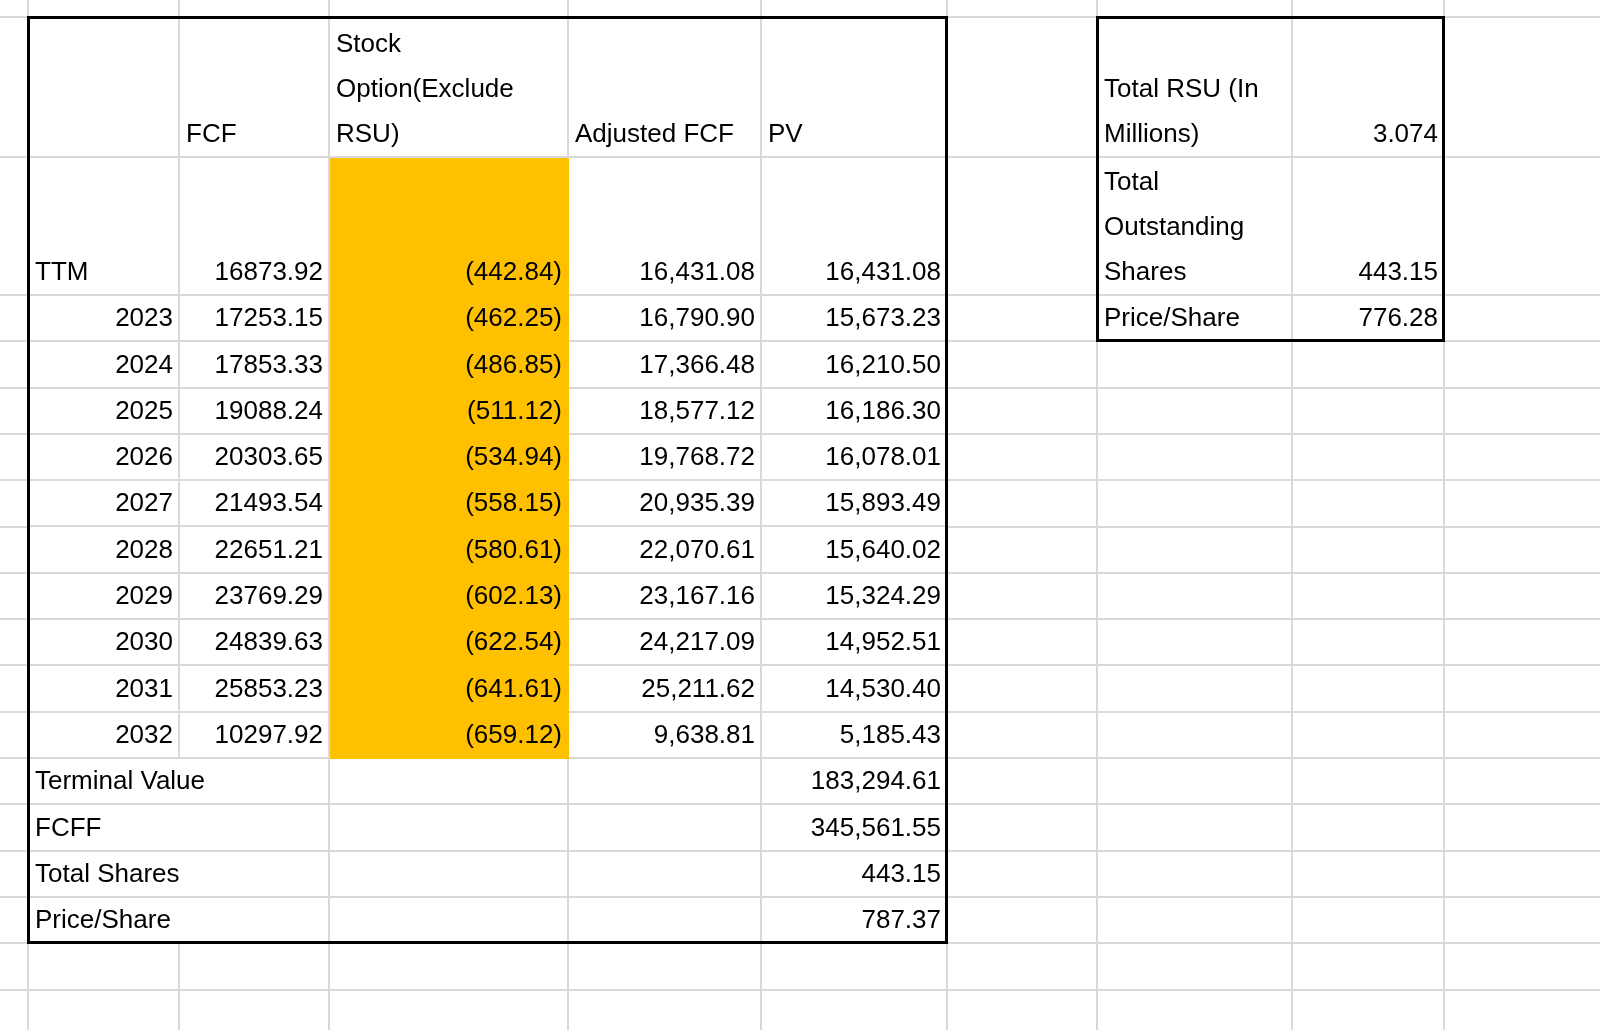  What do you see at coordinates (449, 689) in the screenshot?
I see `table-cell: (641.61)` at bounding box center [449, 689].